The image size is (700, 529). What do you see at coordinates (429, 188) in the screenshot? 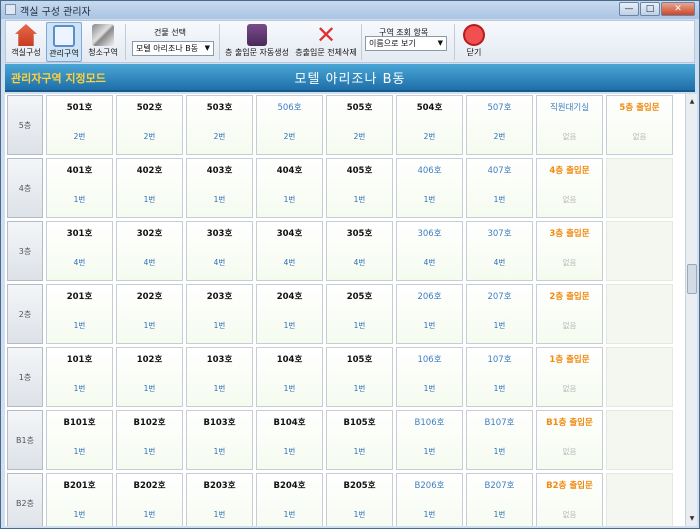
I see `room-cell: 406호 1번` at bounding box center [429, 188].